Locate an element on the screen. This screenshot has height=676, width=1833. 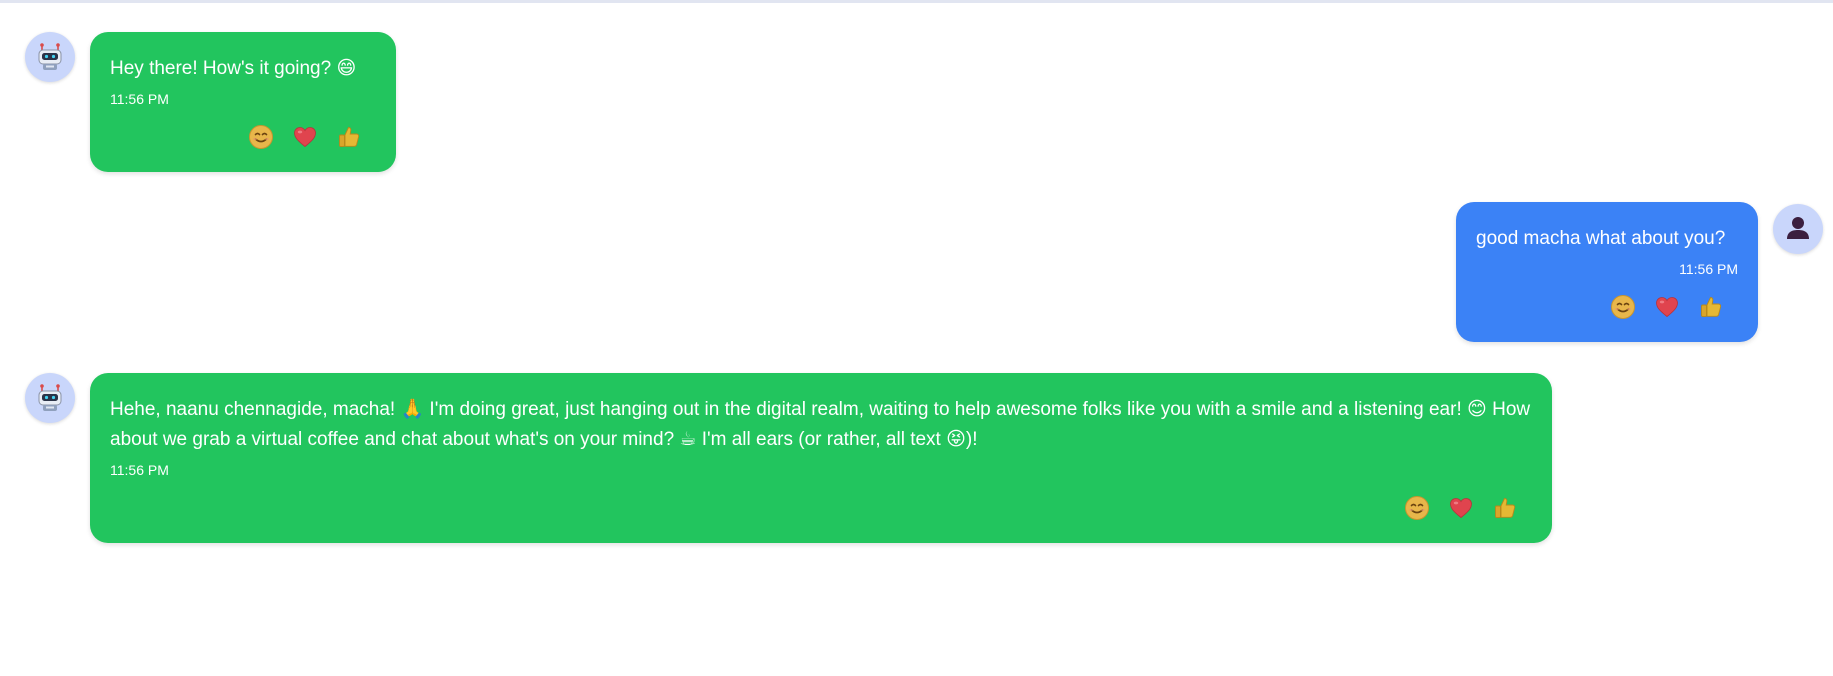
person-icon is located at coordinates (1798, 228).